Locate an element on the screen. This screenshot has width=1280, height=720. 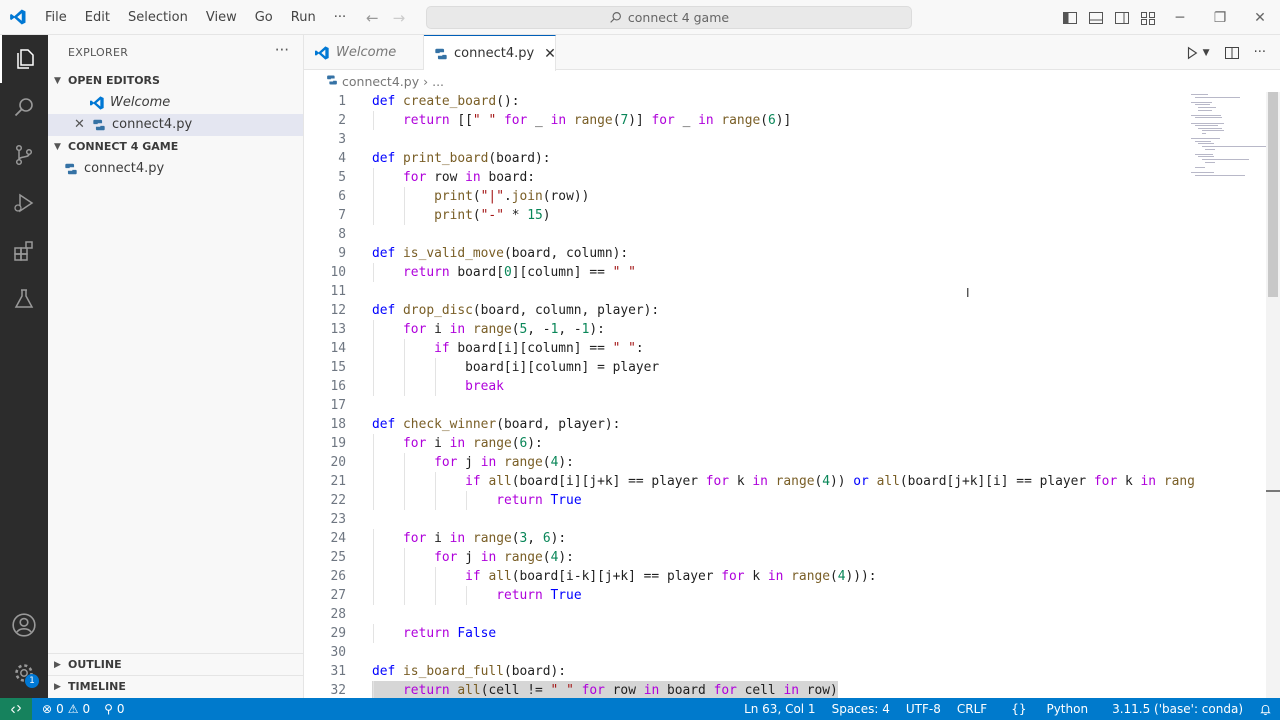
testing-activity is located at coordinates (24, 299).